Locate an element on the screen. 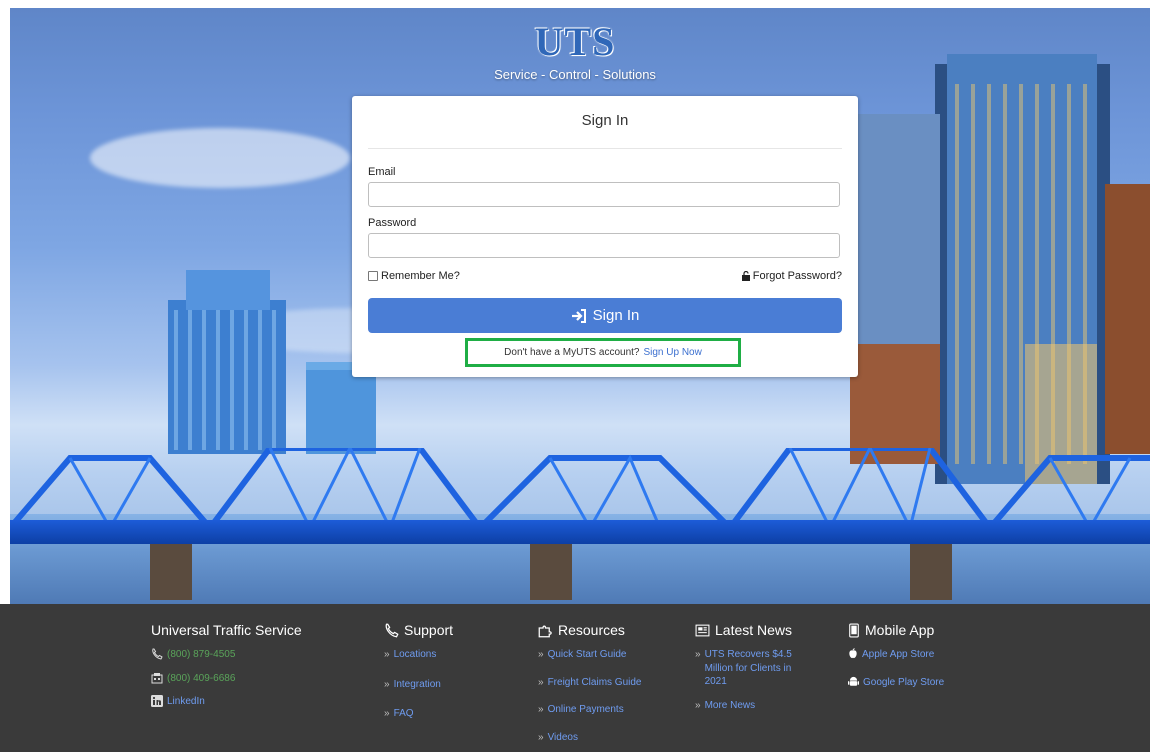 This screenshot has height=754, width=1150. card-title: Sign In is located at coordinates (605, 120).